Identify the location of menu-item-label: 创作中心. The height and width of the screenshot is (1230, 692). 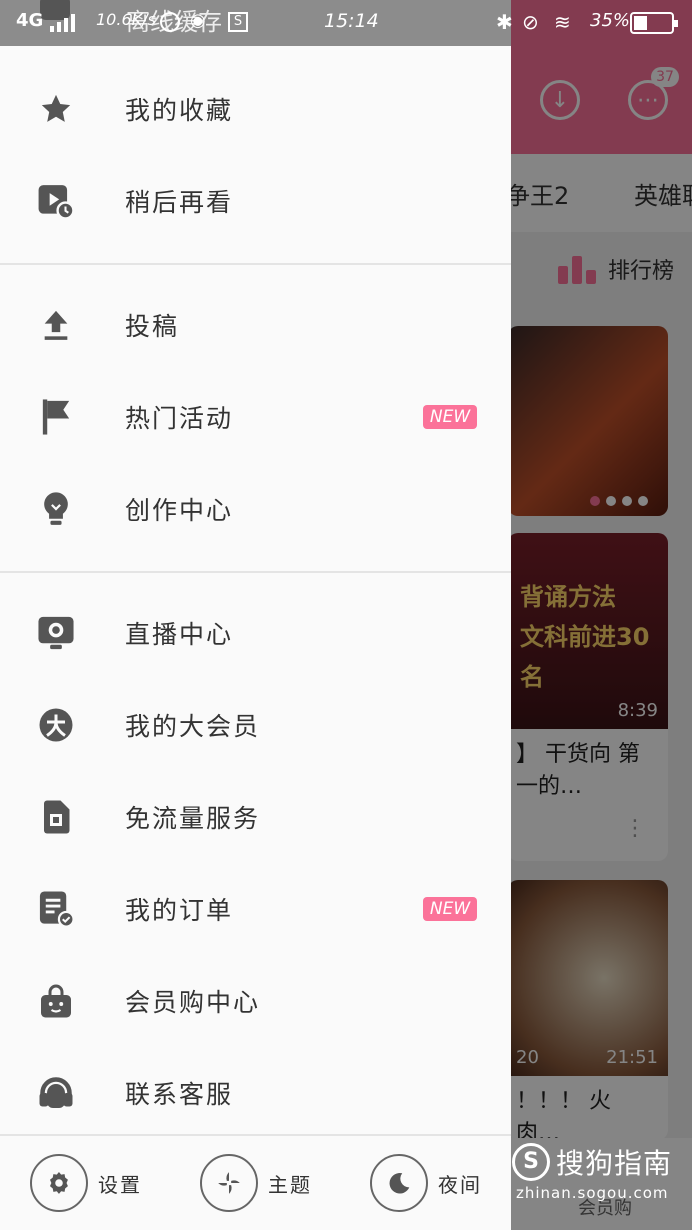
(179, 510).